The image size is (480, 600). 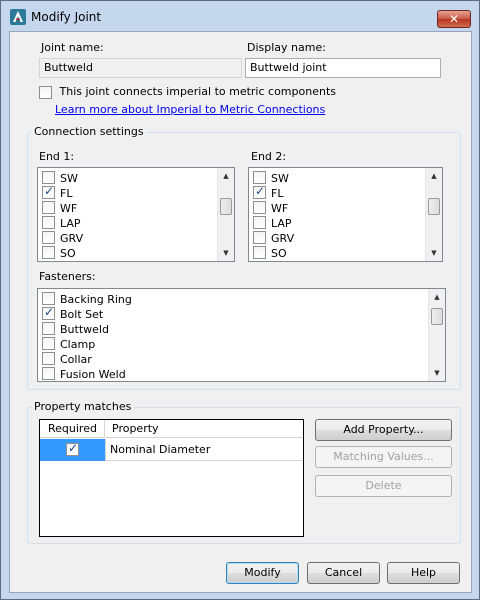 I want to click on table-row: Nominal Diameter, so click(x=171, y=450).